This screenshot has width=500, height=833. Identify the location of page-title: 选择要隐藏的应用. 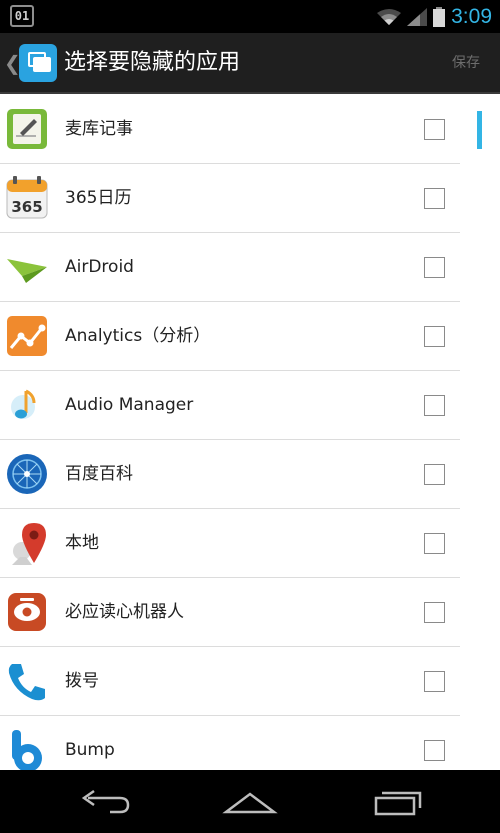
(152, 62).